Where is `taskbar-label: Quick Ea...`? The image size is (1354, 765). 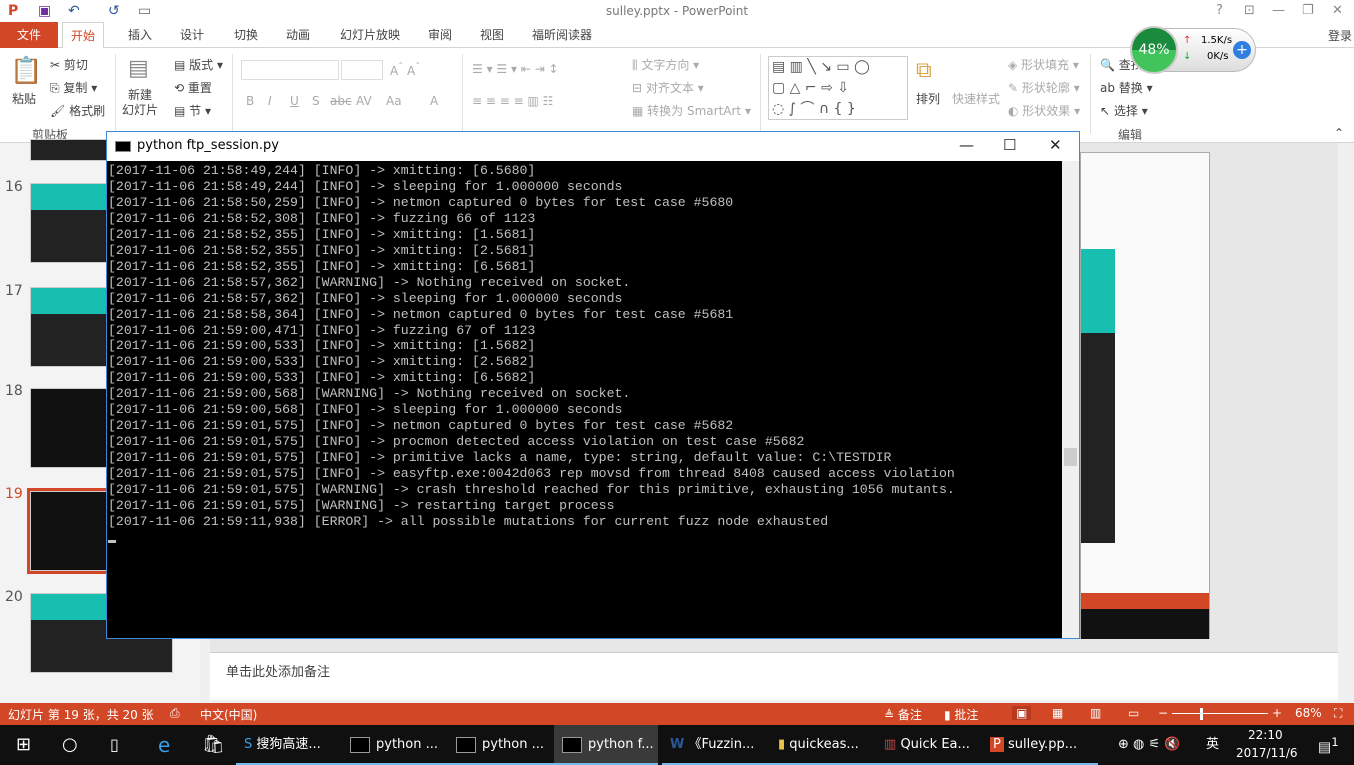 taskbar-label: Quick Ea... is located at coordinates (935, 744).